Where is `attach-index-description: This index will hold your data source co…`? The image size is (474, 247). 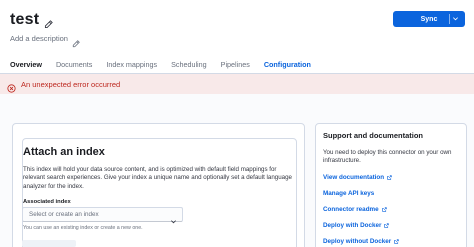
attach-index-description: This index will hold your data source co… is located at coordinates (157, 178).